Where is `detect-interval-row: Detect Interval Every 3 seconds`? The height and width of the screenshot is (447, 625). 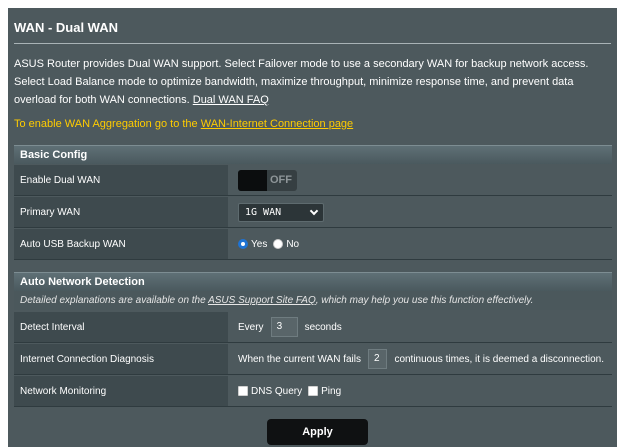 detect-interval-row: Detect Interval Every 3 seconds is located at coordinates (313, 327).